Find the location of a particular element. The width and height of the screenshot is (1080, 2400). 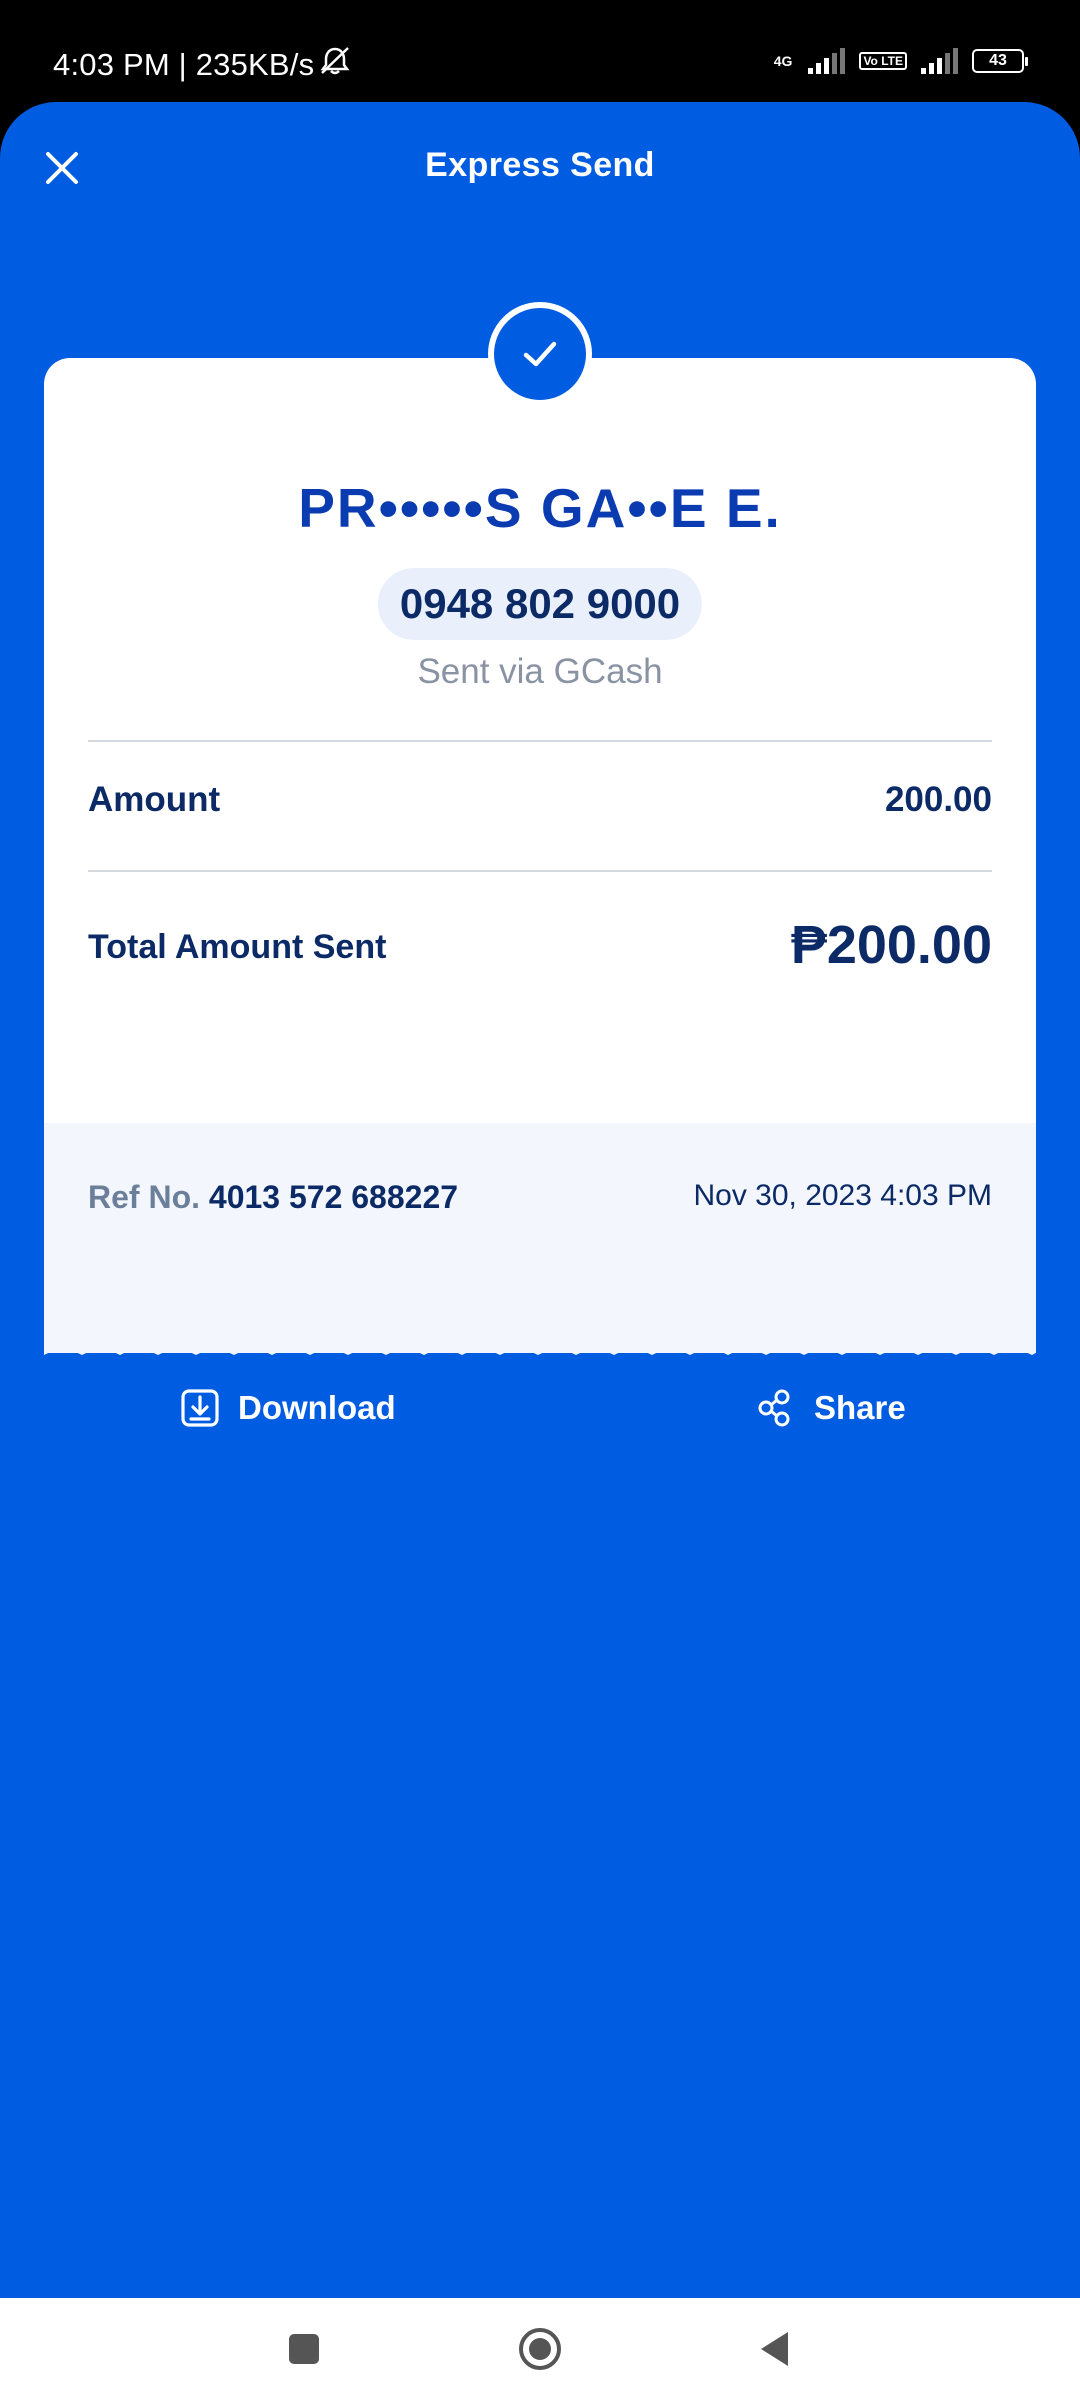

recents-icon is located at coordinates (304, 2349).